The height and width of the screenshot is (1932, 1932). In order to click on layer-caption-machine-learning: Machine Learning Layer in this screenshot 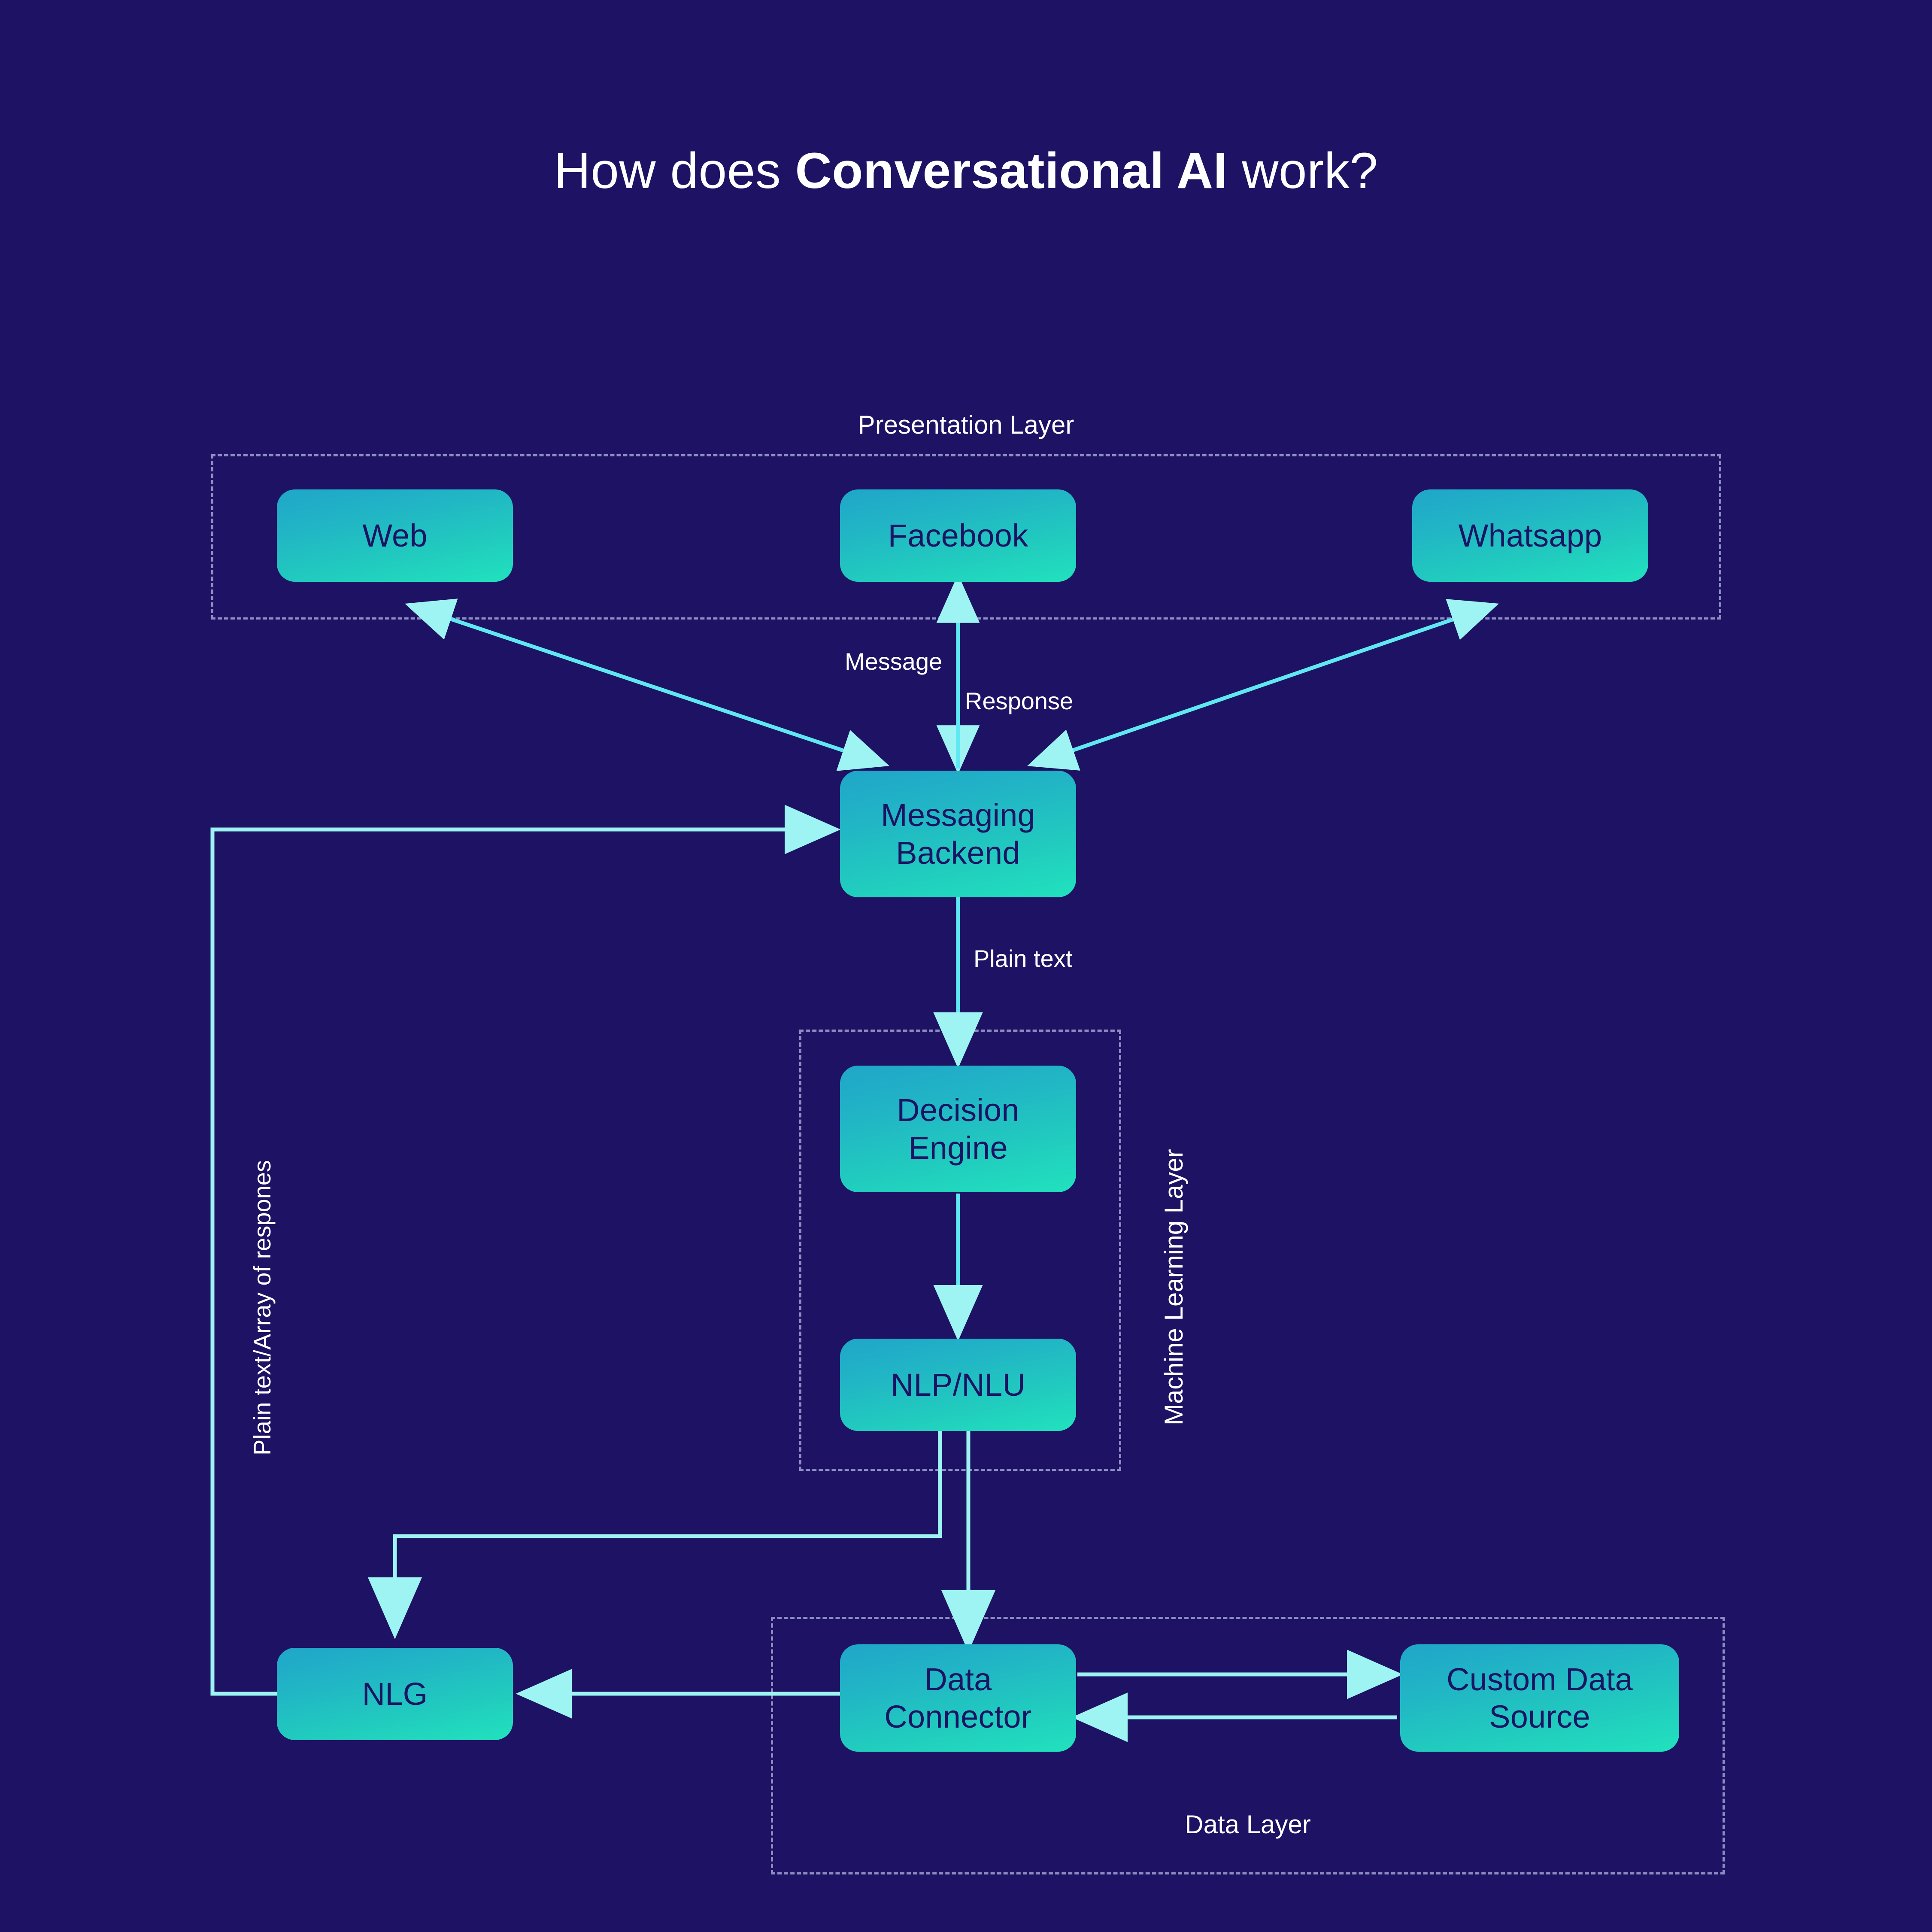, I will do `click(1173, 1287)`.